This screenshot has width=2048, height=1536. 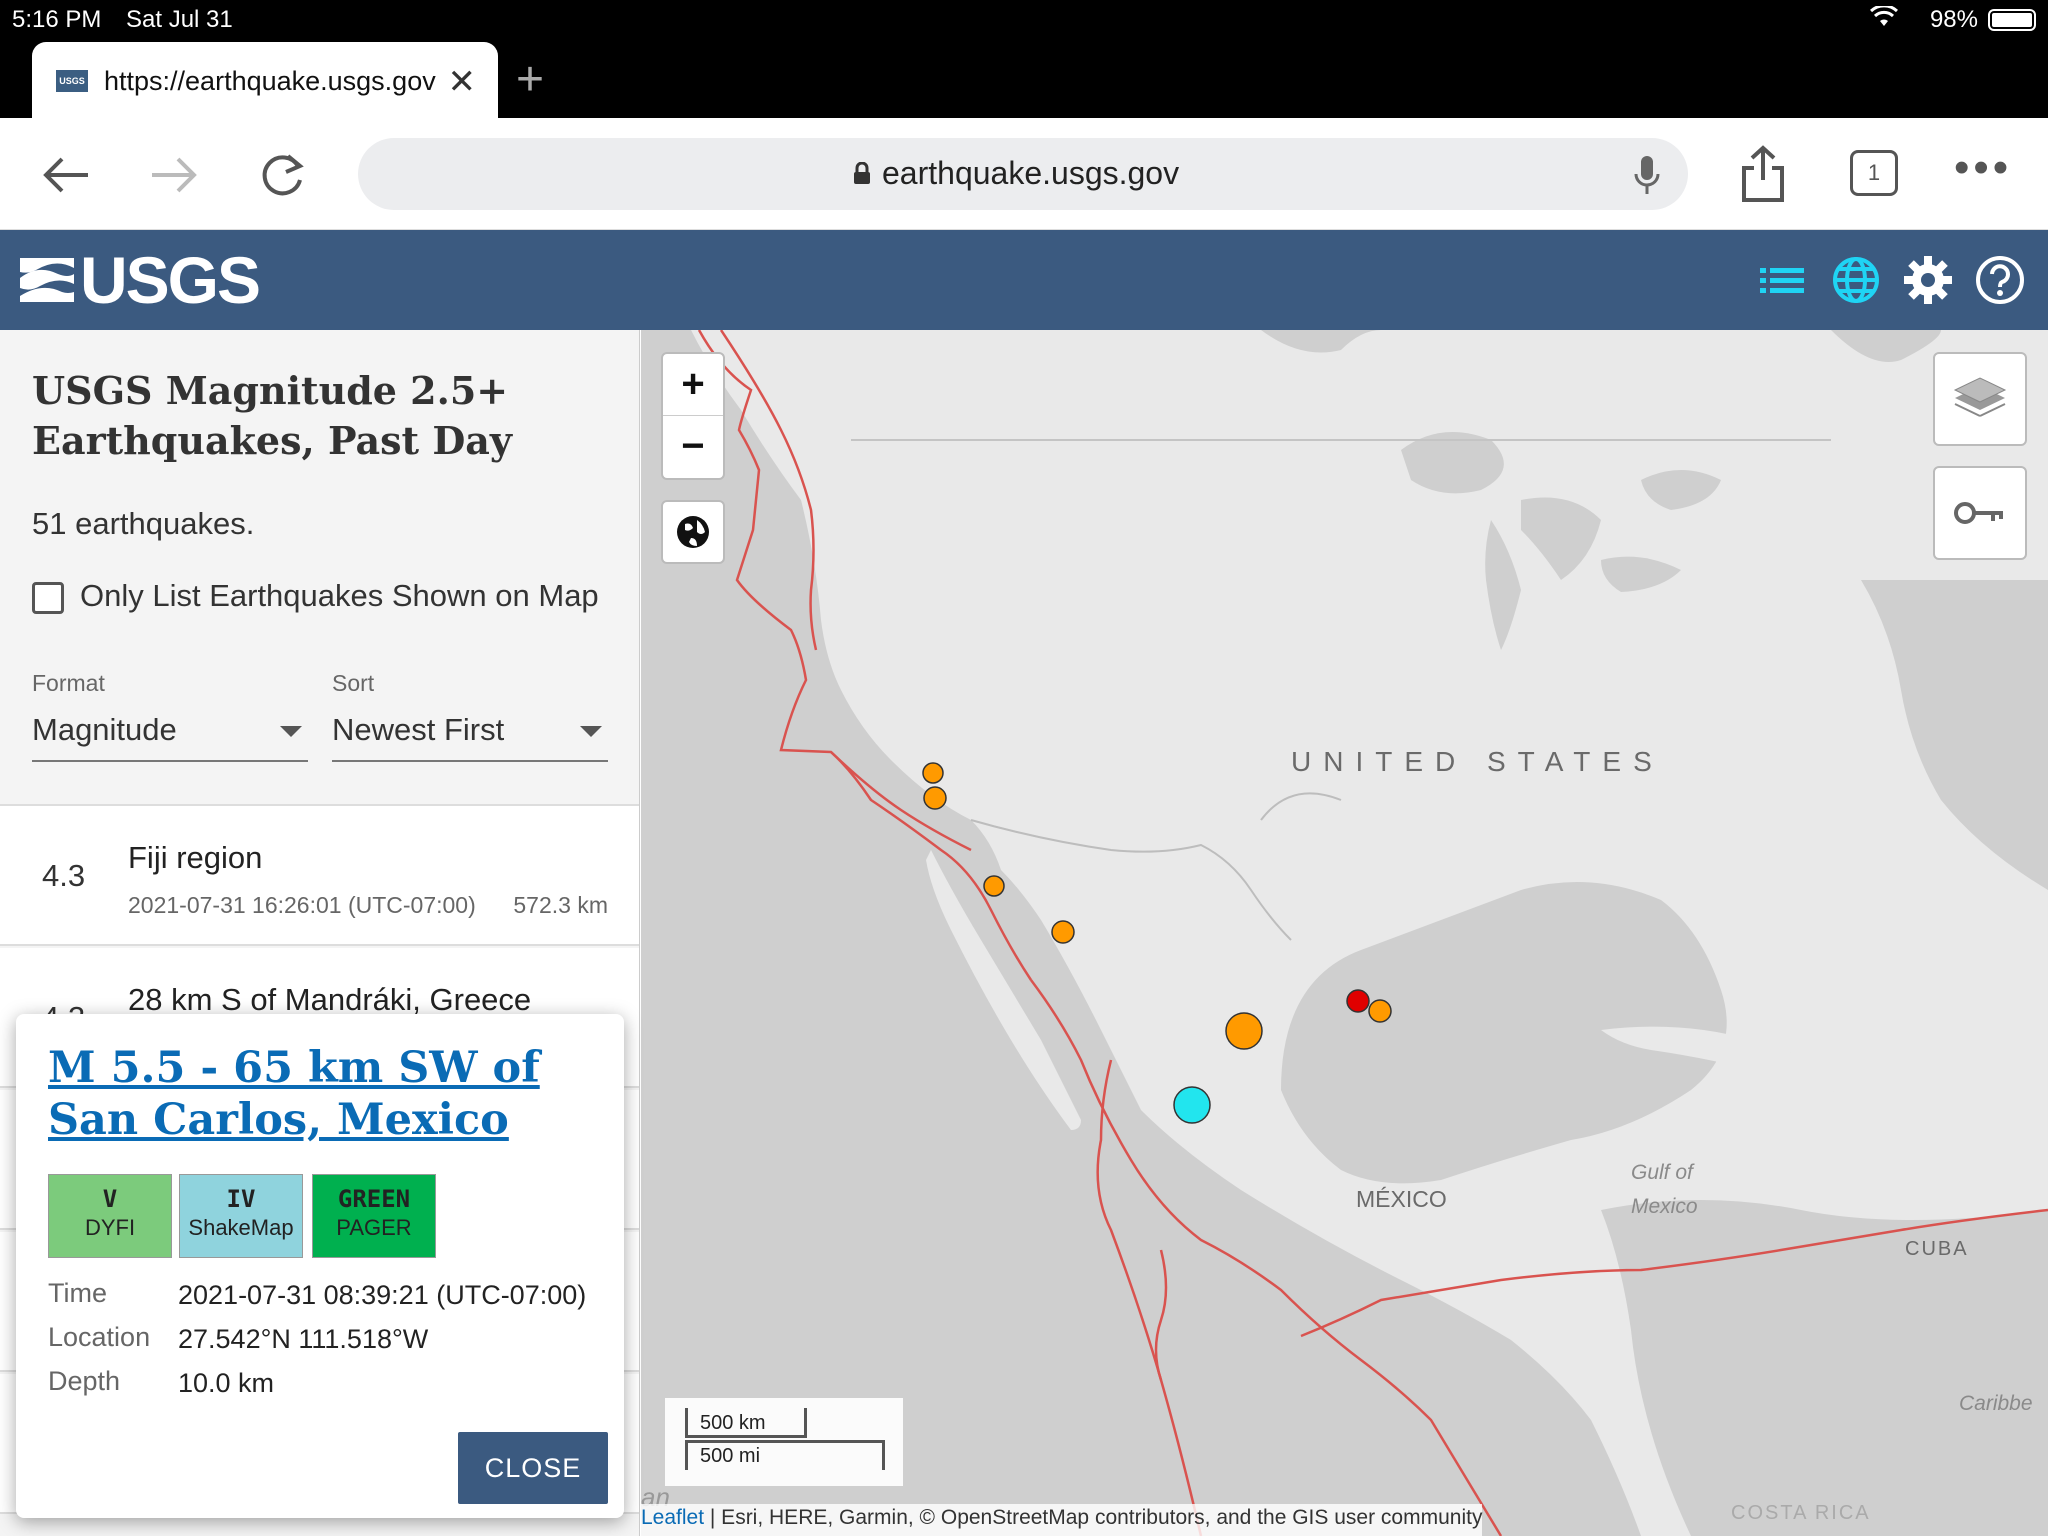 I want to click on eq-time: 2021-07-31 16:26:01 (UTC-07:00), so click(x=302, y=905).